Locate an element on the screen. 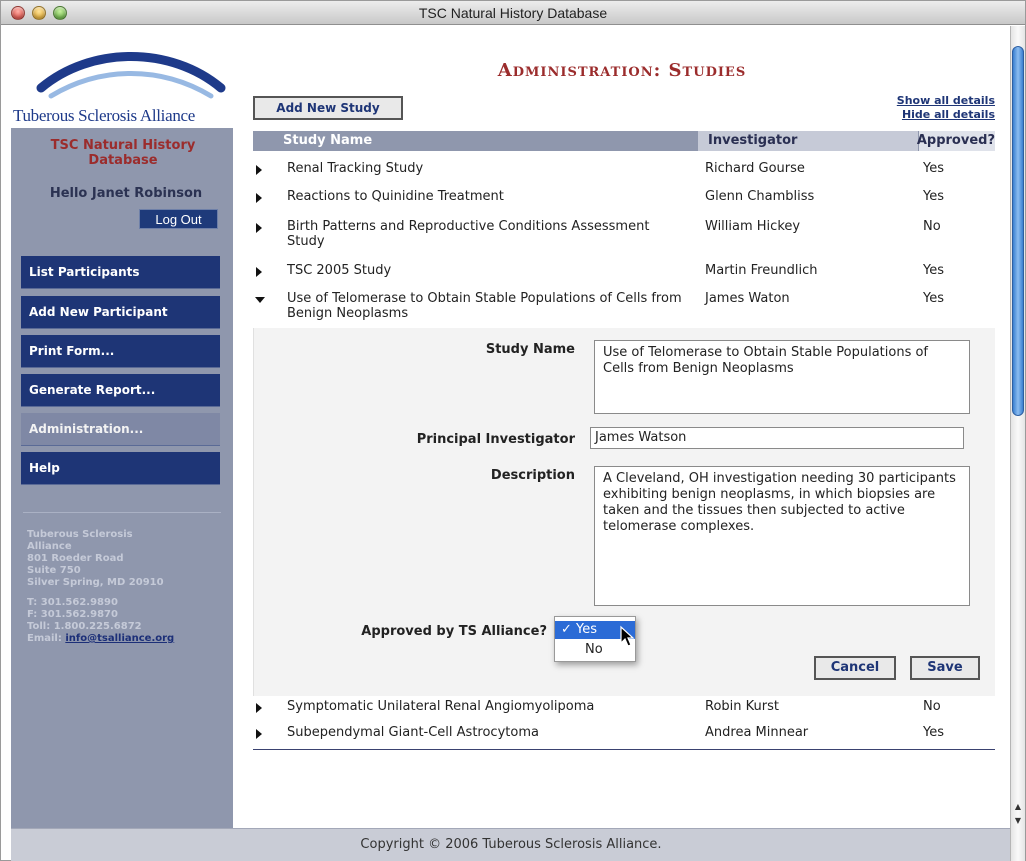 This screenshot has height=861, width=1026. title-bar: TSC Natural History Database is located at coordinates (513, 13).